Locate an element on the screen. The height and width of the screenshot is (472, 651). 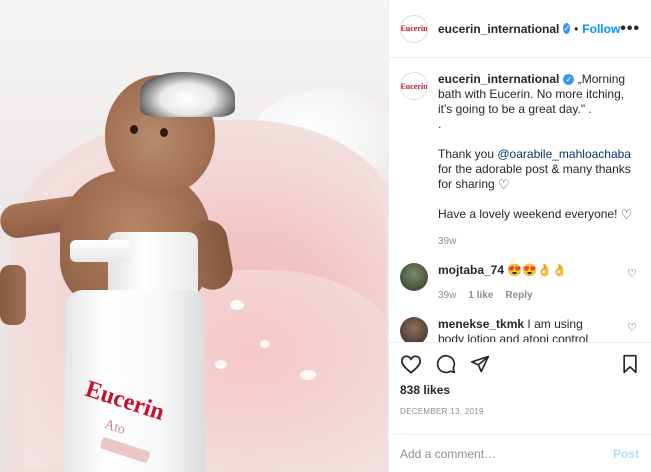
comment-text: 😍😍👌👌 is located at coordinates (536, 270).